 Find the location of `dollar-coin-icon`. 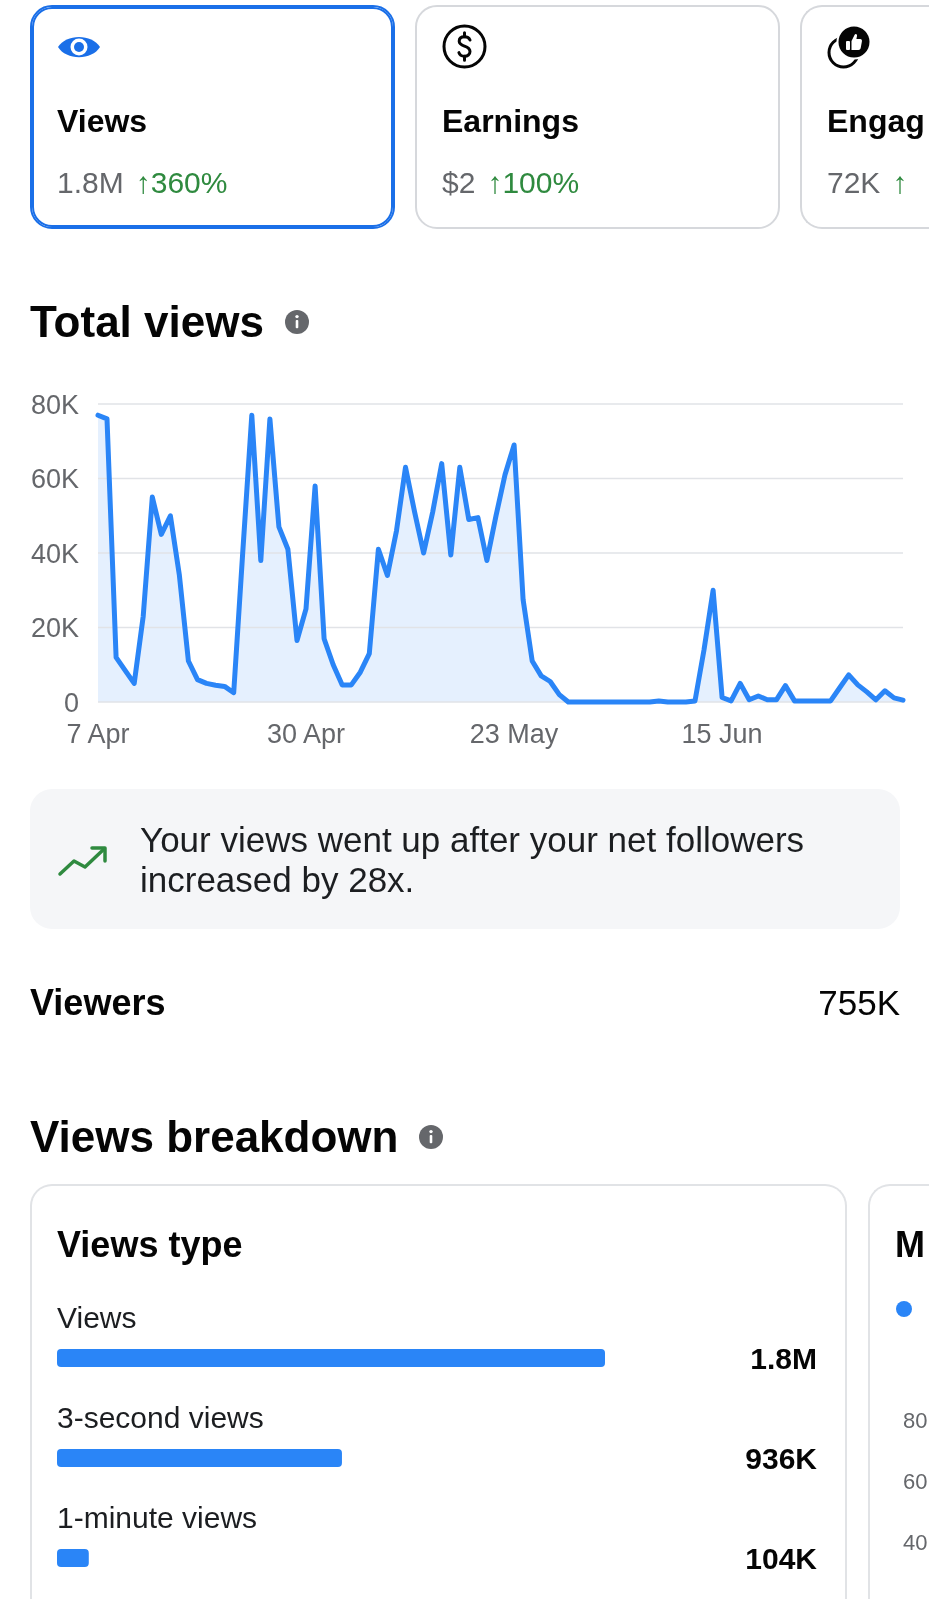

dollar-coin-icon is located at coordinates (464, 46).